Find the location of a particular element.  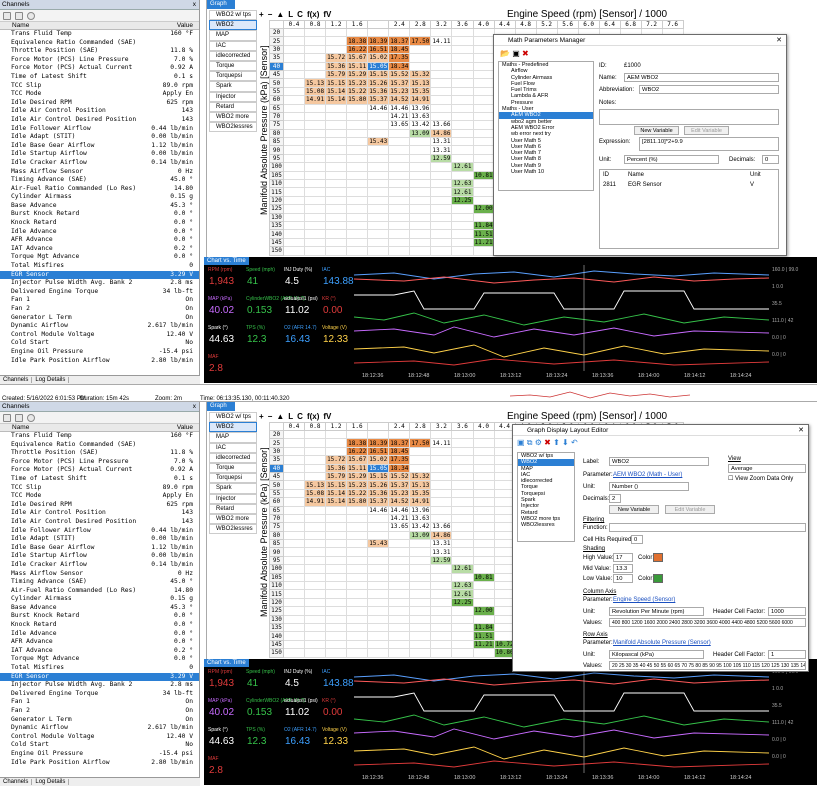

table-cell: 13.65 is located at coordinates (399, 125).